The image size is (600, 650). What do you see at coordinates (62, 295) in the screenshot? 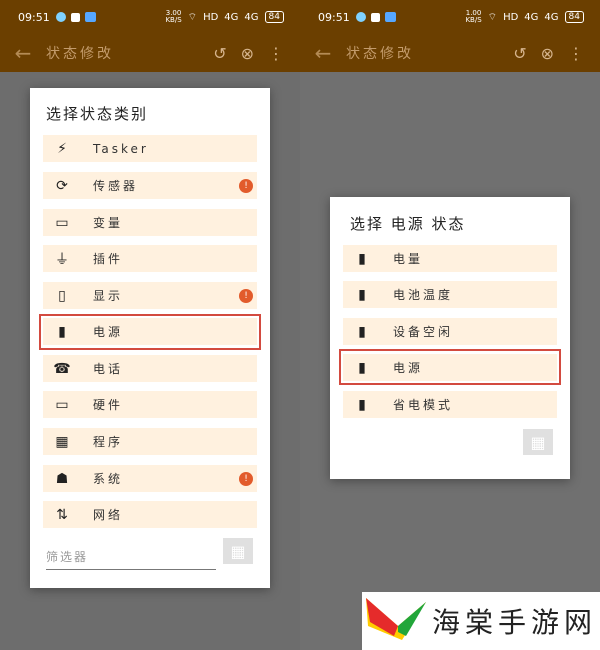
I see `phone-icon: ▯` at bounding box center [62, 295].